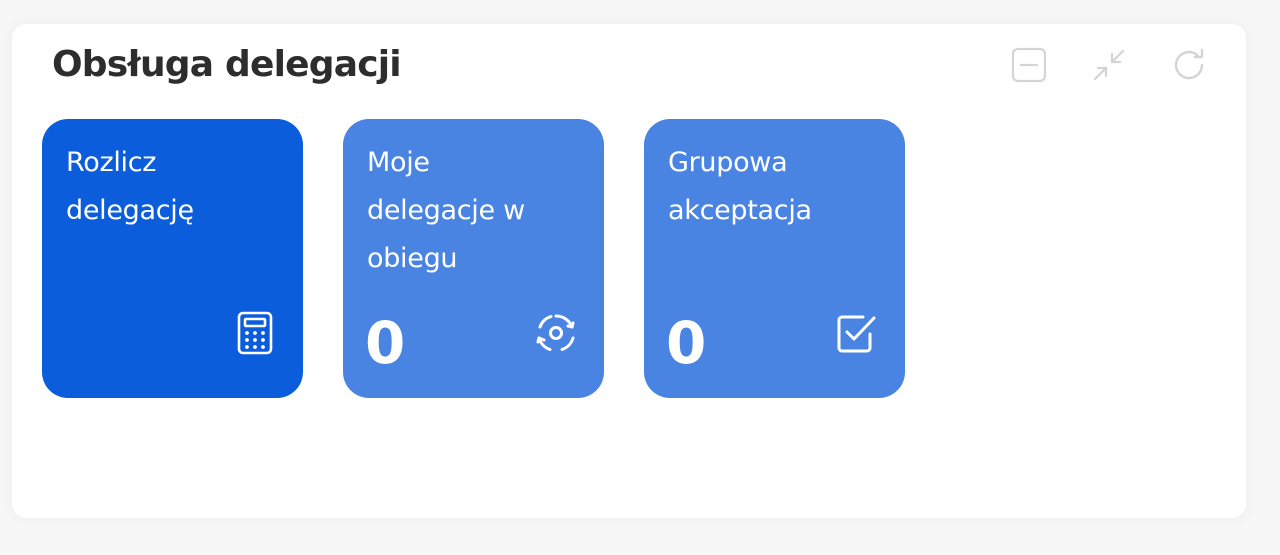  Describe the element at coordinates (446, 210) in the screenshot. I see `tile-label: Moje delegacje w obiegu` at that location.